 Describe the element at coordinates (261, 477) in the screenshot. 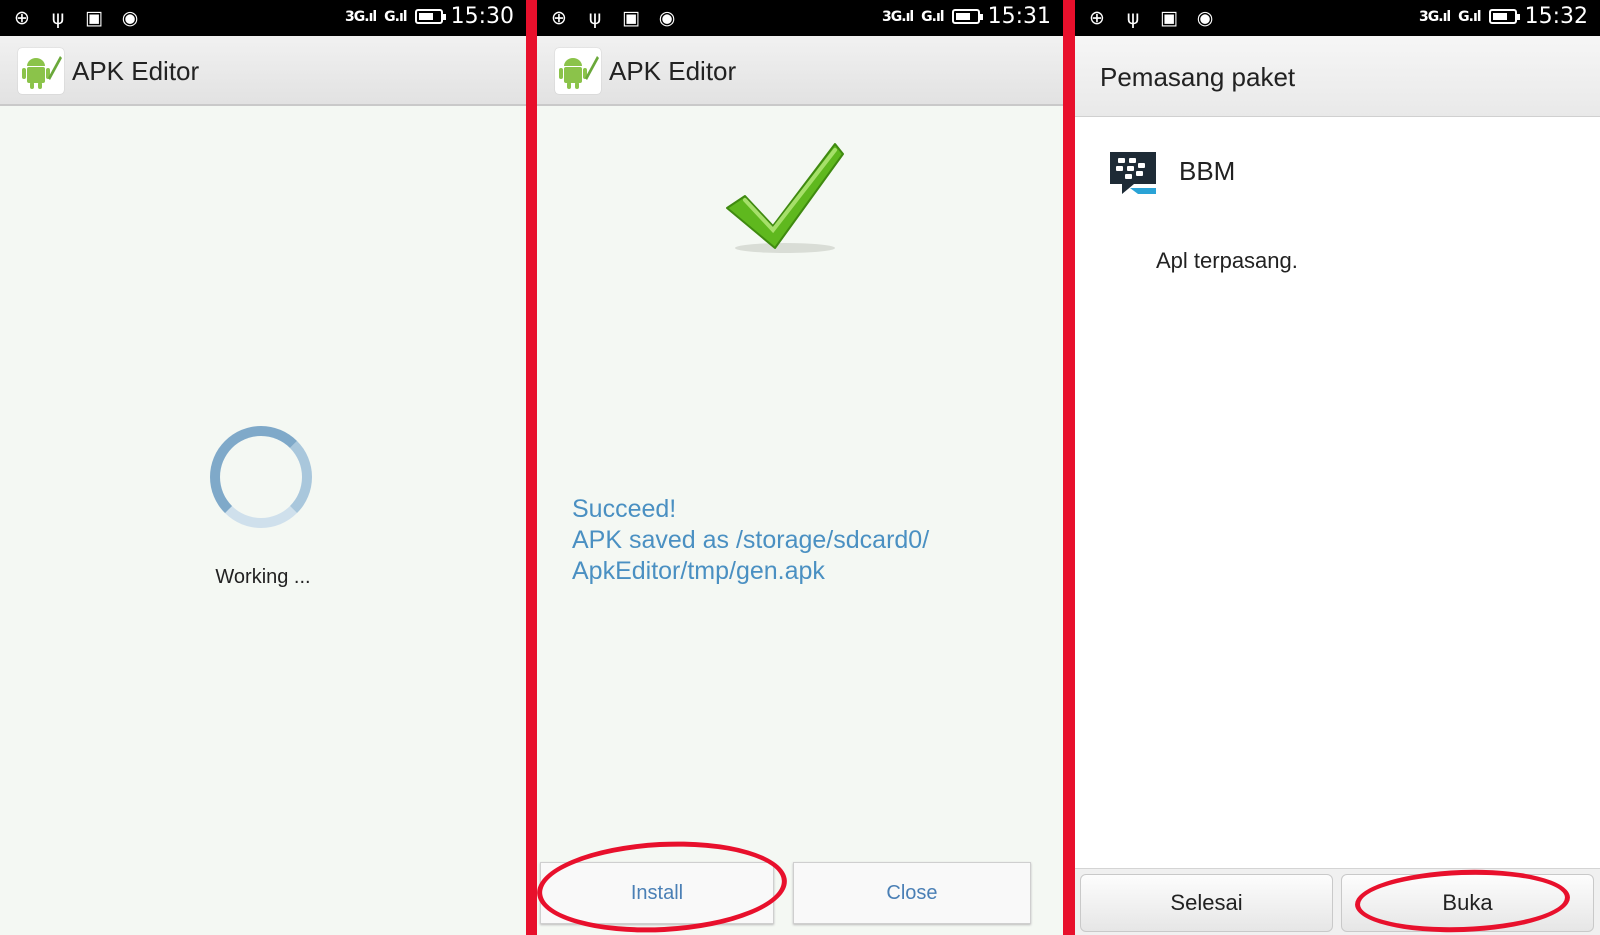

I see `loading-spinner` at that location.